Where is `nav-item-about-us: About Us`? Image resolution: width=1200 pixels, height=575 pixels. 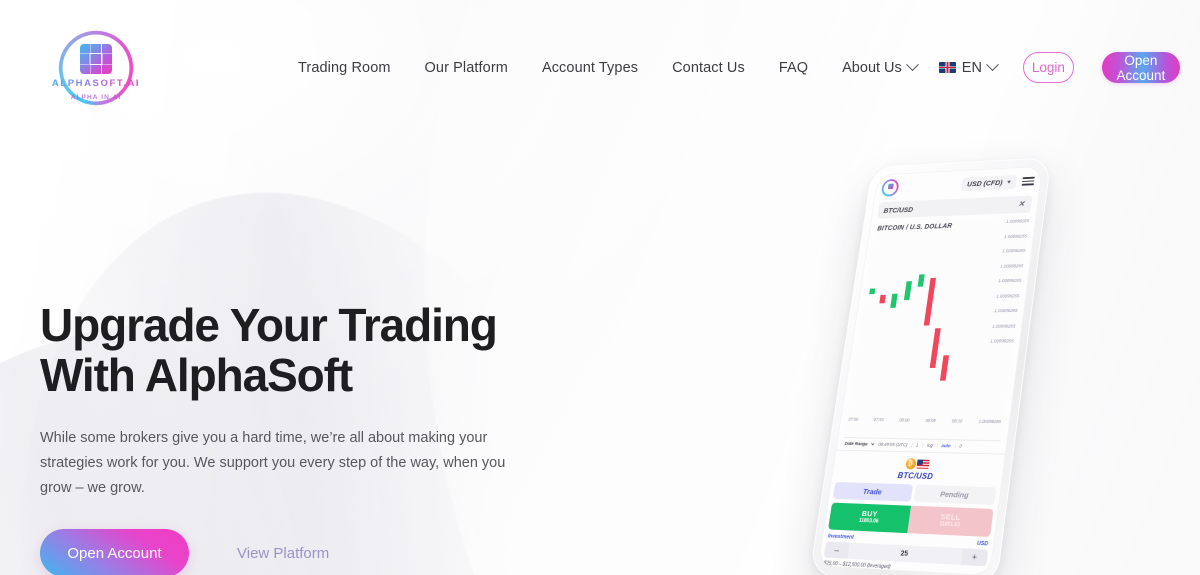
nav-item-about-us: About Us is located at coordinates (880, 67).